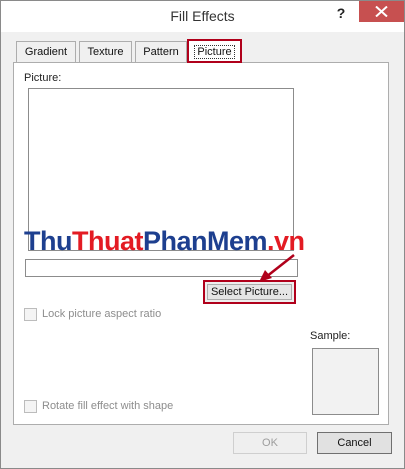 The image size is (405, 469). Describe the element at coordinates (205, 241) in the screenshot. I see `watermark-part3: PhanMem` at that location.